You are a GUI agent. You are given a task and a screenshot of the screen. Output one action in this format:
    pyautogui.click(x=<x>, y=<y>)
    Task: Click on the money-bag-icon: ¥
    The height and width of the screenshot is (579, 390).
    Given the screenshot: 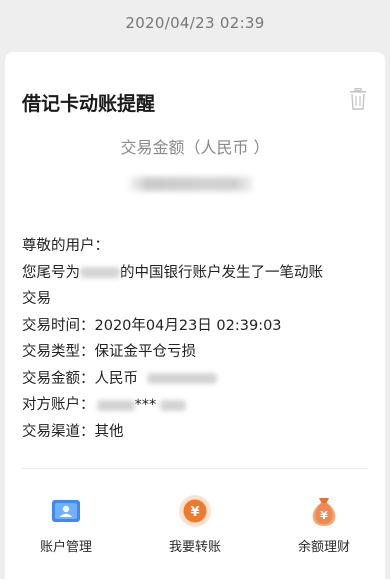 What is the action you would take?
    pyautogui.click(x=324, y=512)
    